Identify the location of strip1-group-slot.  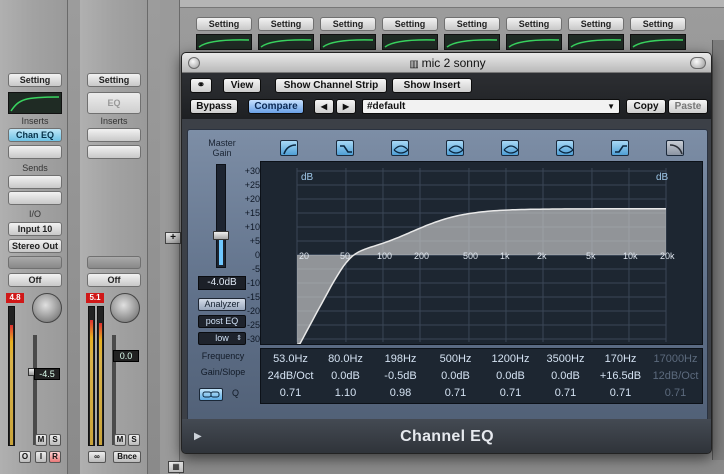
(35, 262).